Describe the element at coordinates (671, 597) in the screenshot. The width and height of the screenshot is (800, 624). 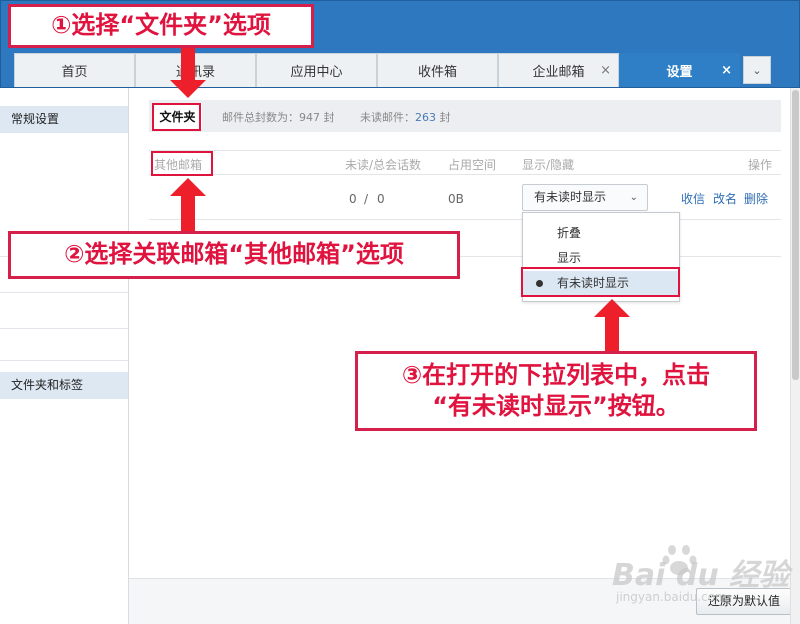
I see `watermark-site: jingyan.baidu.com` at that location.